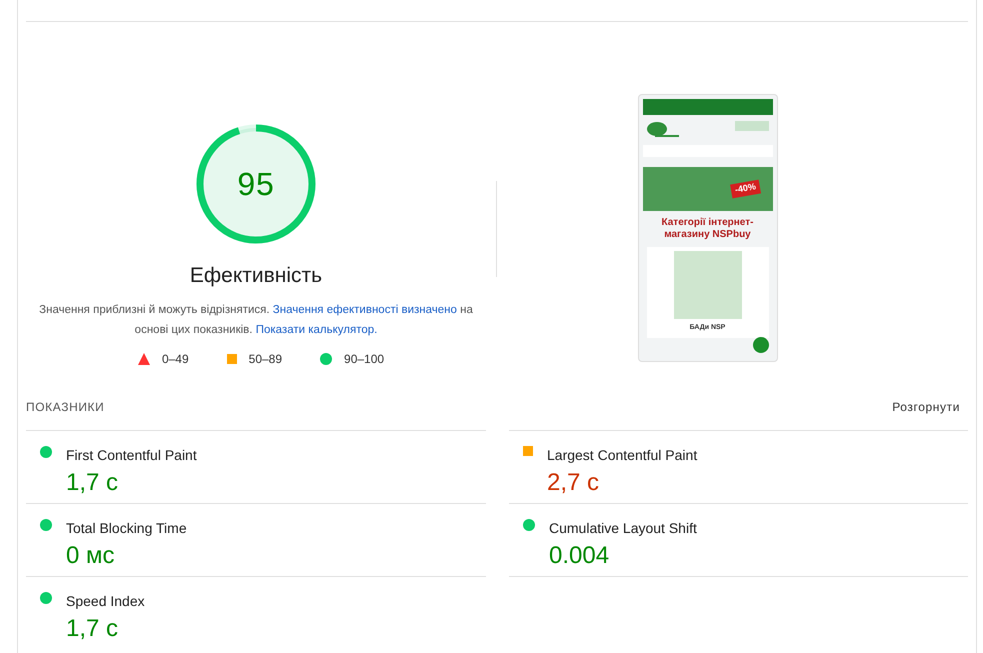 Image resolution: width=983 pixels, height=653 pixels. I want to click on link: Показати калькулятор., so click(317, 330).